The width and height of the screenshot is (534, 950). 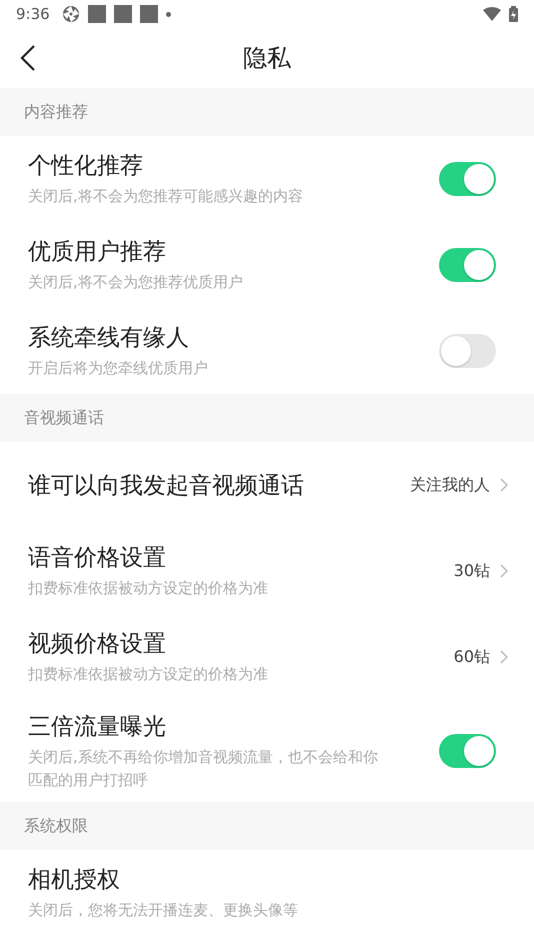 I want to click on page-title: 隐私, so click(x=267, y=58).